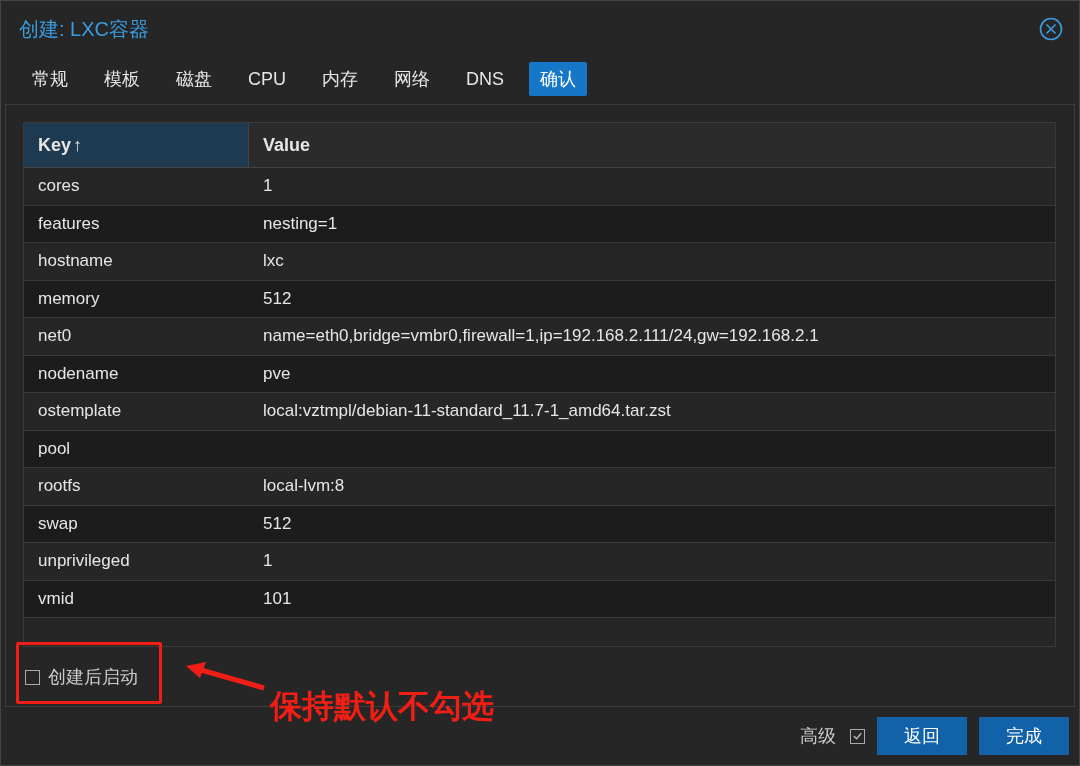 This screenshot has height=766, width=1080. I want to click on tab: 常规, so click(50, 79).